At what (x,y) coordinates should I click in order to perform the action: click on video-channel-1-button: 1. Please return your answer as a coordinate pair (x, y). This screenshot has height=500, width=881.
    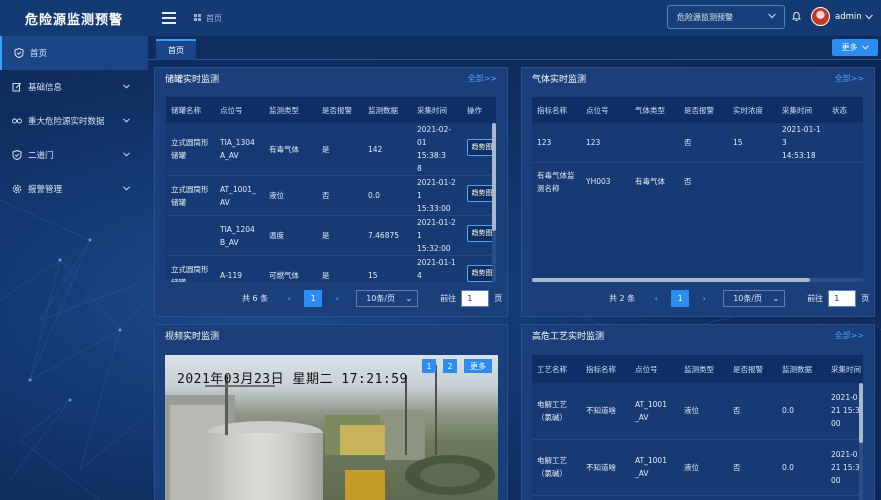
    Looking at the image, I should click on (429, 366).